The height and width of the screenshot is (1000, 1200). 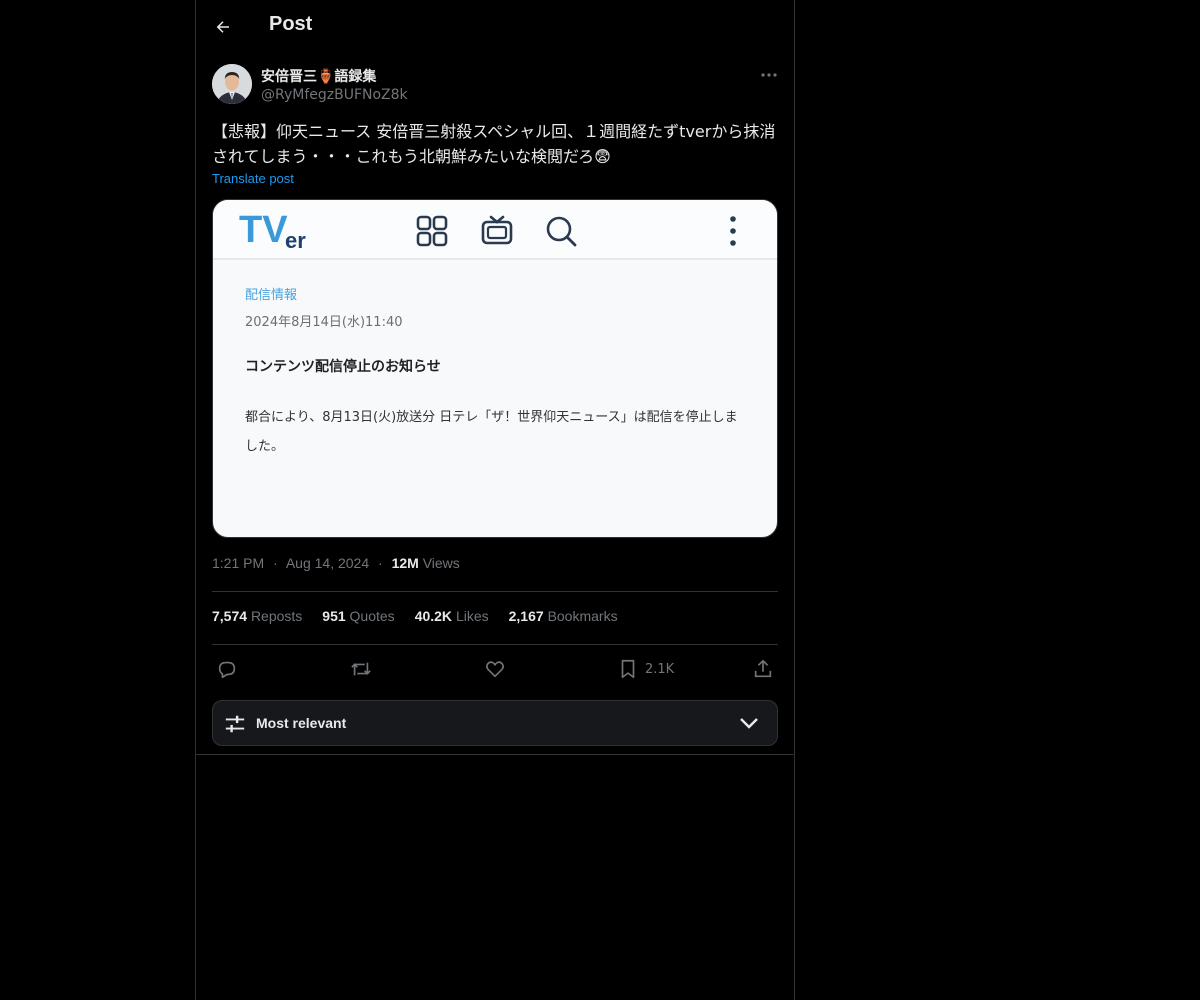 What do you see at coordinates (343, 367) in the screenshot?
I see `notice-title: コンテンツ配信停止のお知らせ` at bounding box center [343, 367].